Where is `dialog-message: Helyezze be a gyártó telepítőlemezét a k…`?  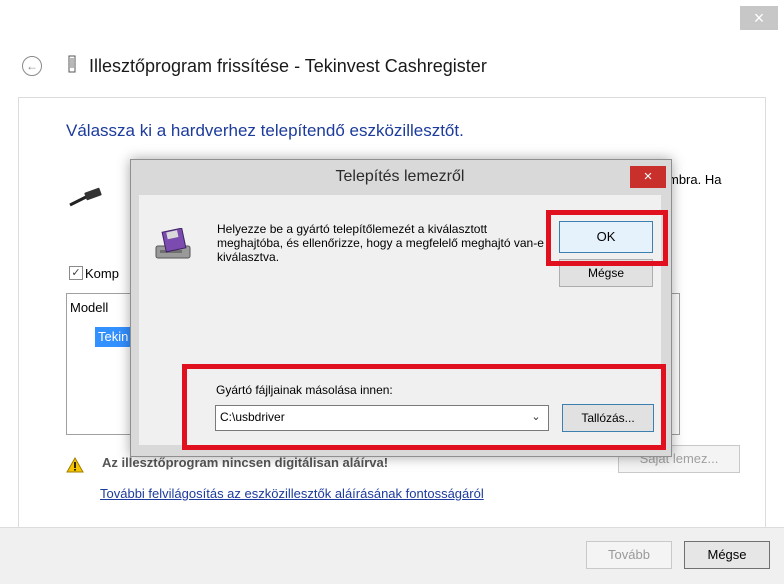 dialog-message: Helyezze be a gyártó telepítőlemezét a k… is located at coordinates (380, 243).